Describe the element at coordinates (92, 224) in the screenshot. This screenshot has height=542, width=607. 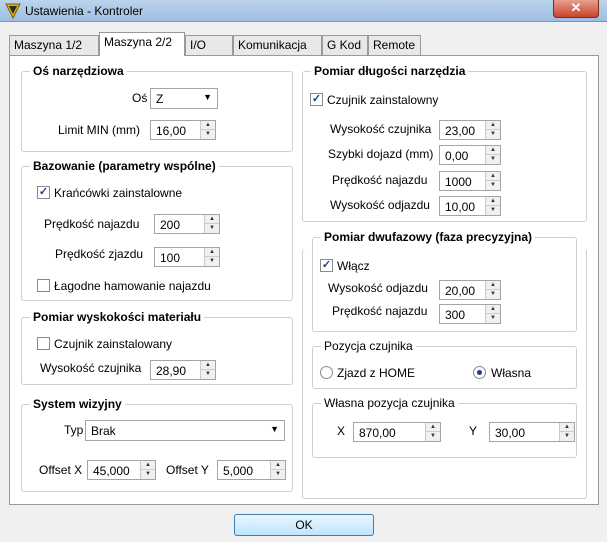
I see `homing-approach-speed-label: Prędkość najazdu` at that location.